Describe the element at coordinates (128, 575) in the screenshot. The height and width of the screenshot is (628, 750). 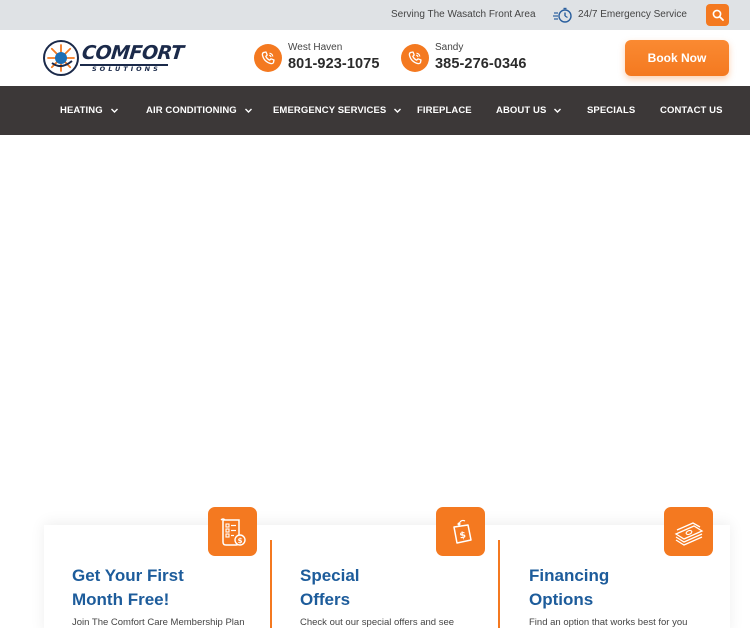
I see `card-title-line: Get Your First` at that location.